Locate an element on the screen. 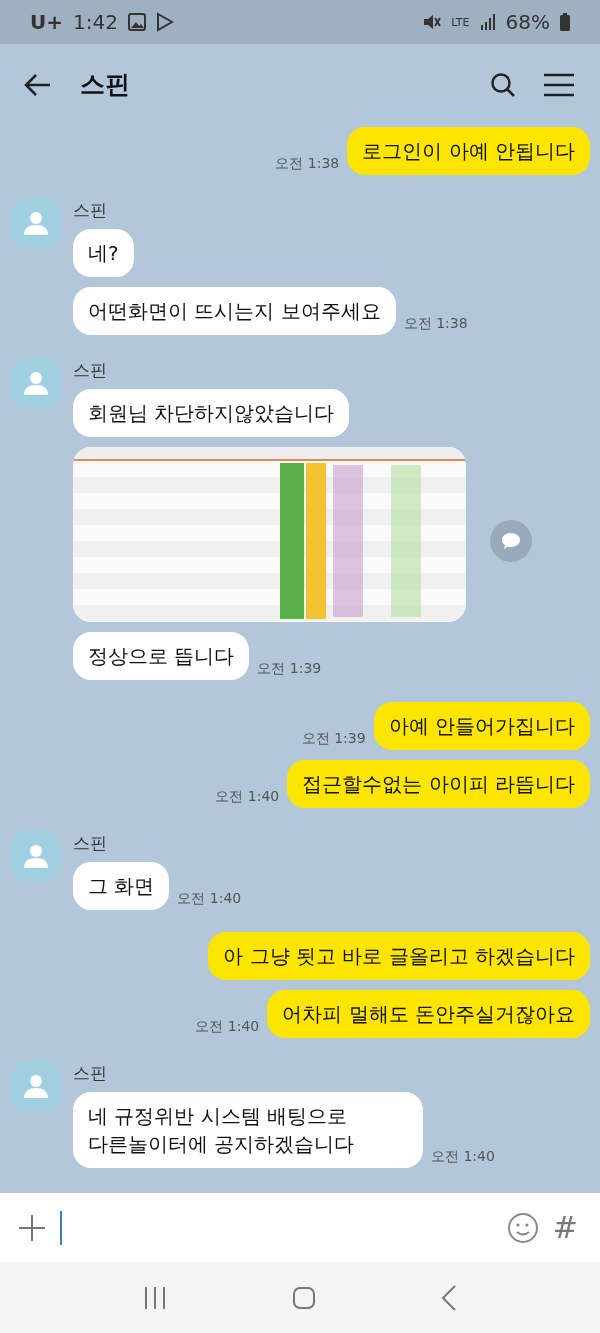  back-button is located at coordinates (38, 84).